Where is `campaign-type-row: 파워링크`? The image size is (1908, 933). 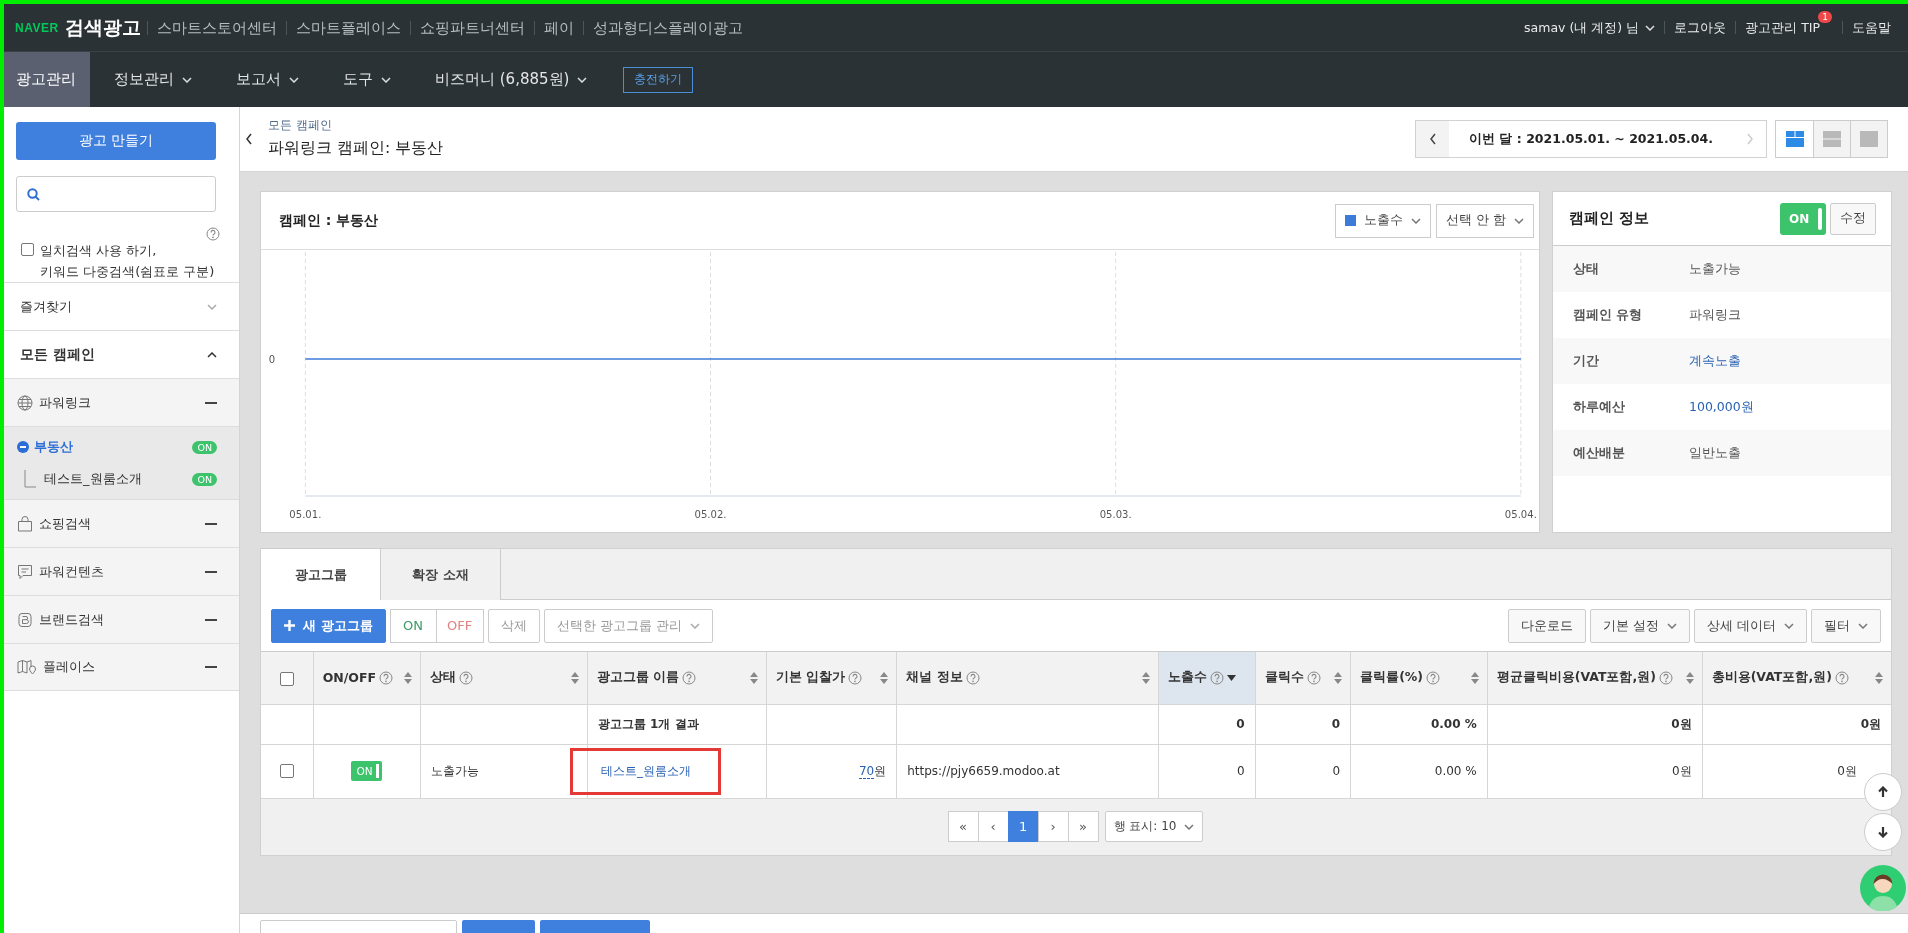 campaign-type-row: 파워링크 is located at coordinates (121, 402).